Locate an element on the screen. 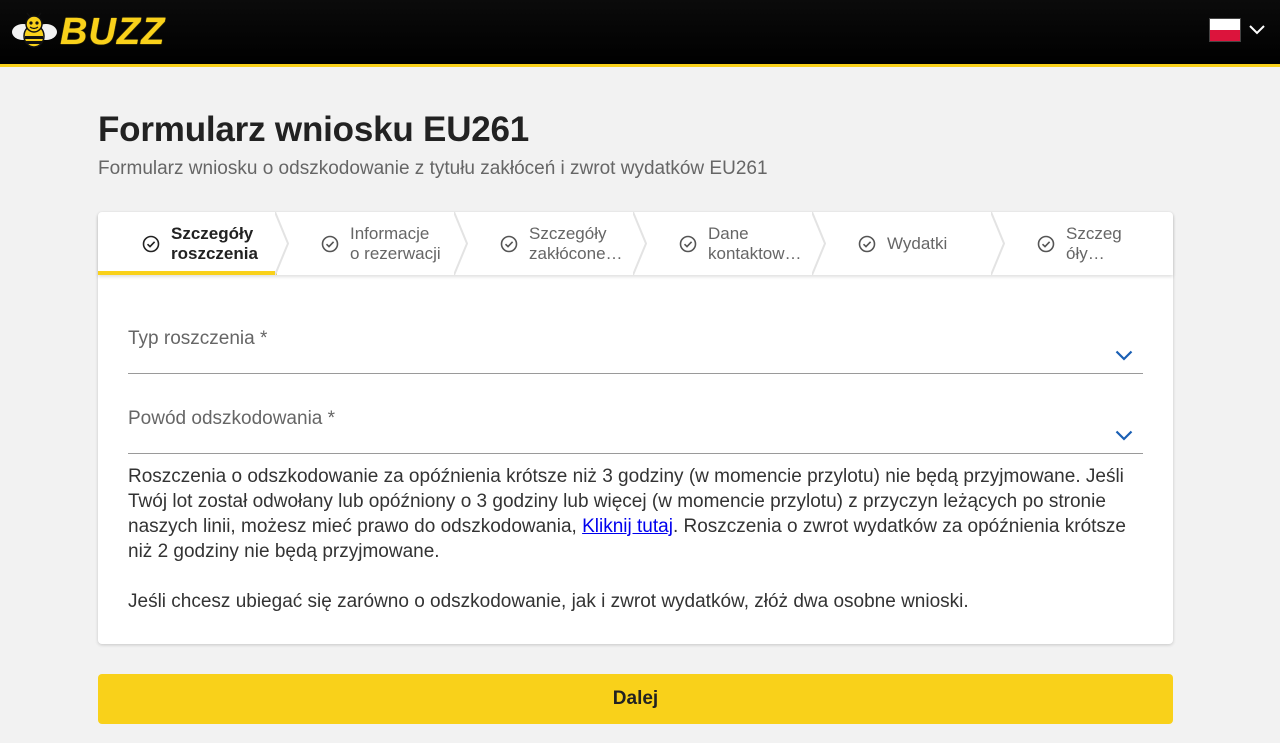  language-selector is located at coordinates (1237, 30).